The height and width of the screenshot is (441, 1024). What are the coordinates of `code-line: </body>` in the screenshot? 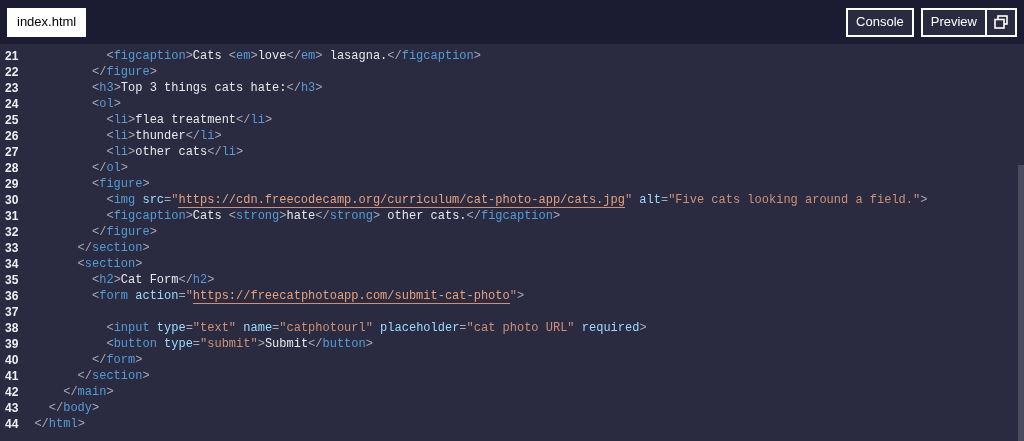 It's located at (73, 408).